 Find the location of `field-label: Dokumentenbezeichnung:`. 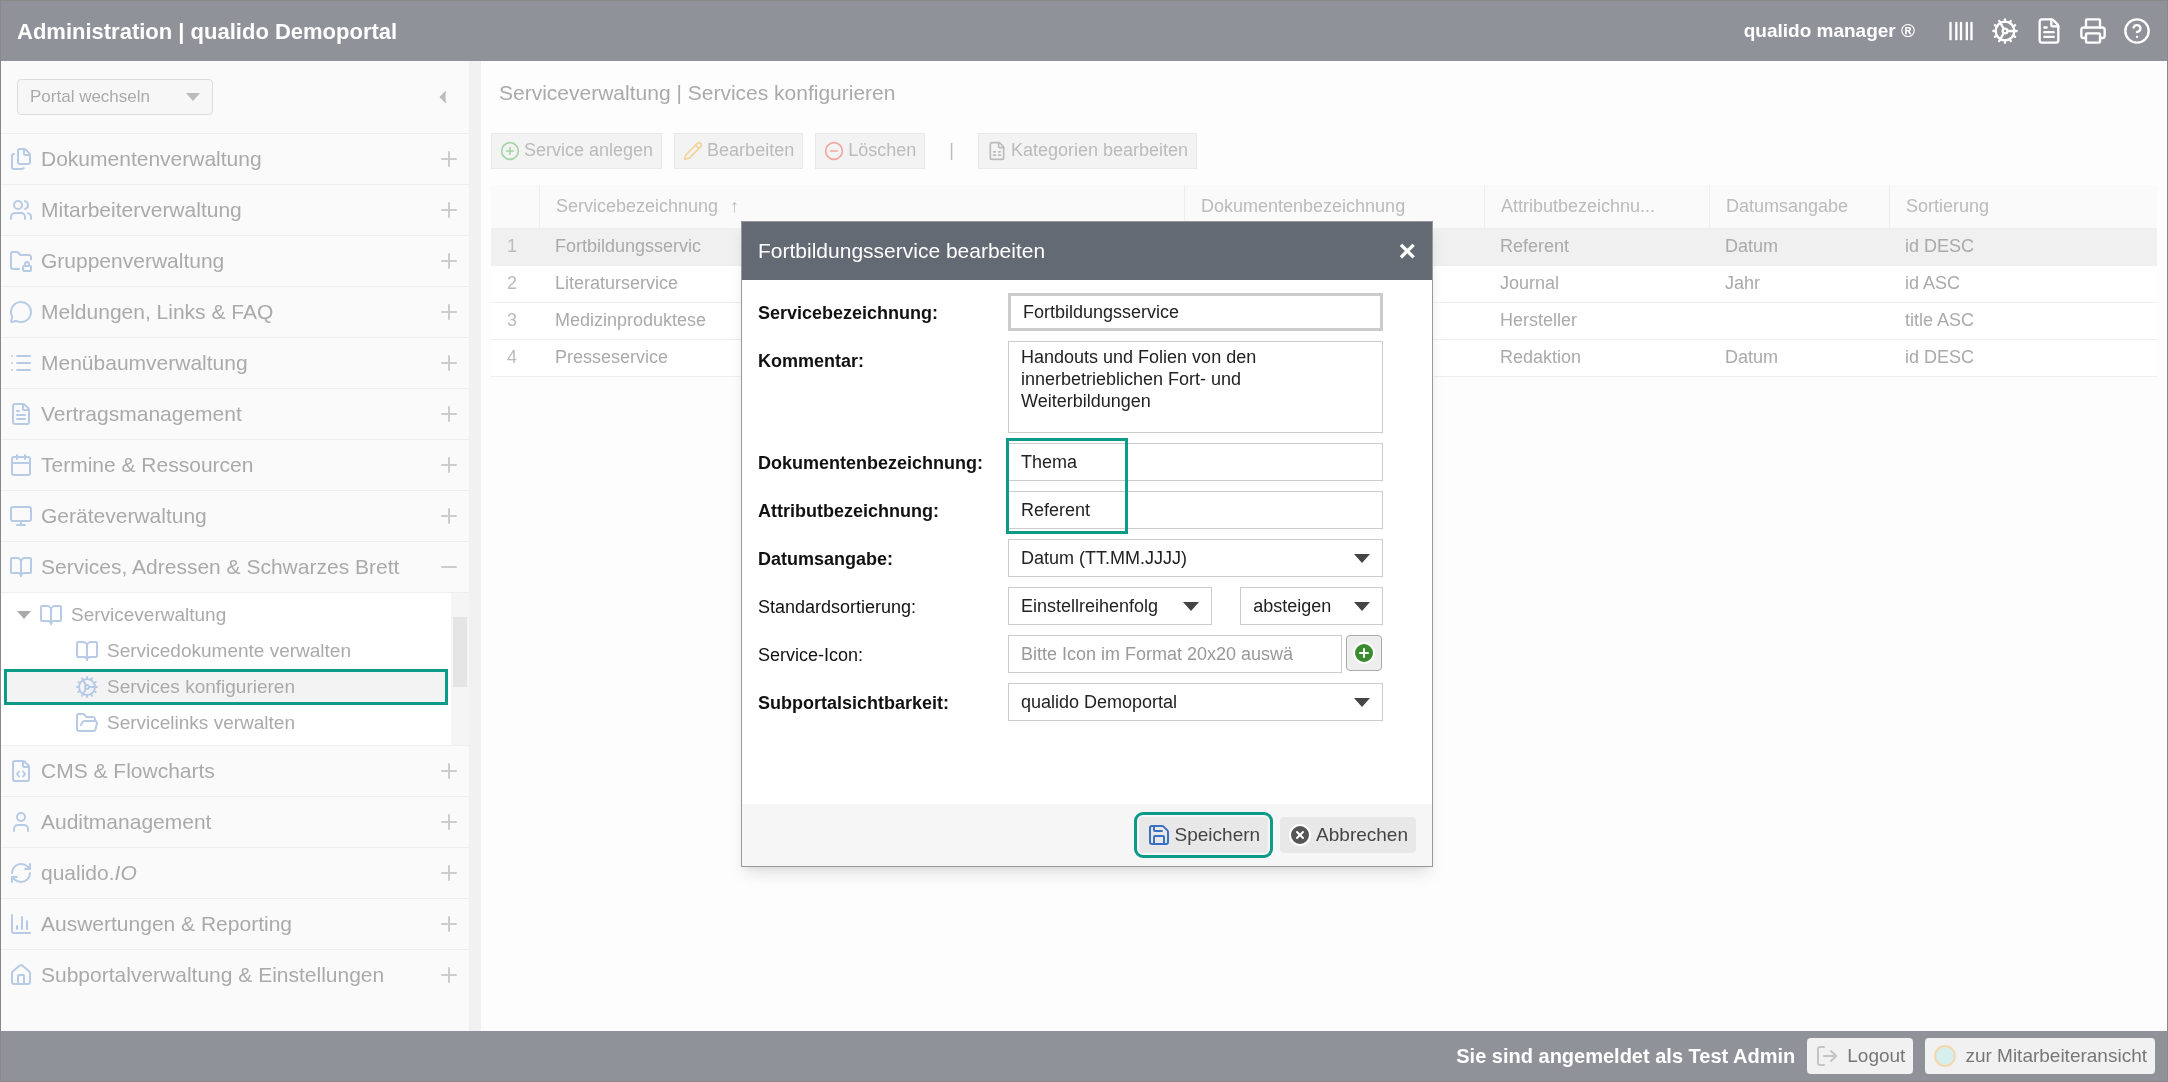

field-label: Dokumentenbezeichnung: is located at coordinates (871, 463).